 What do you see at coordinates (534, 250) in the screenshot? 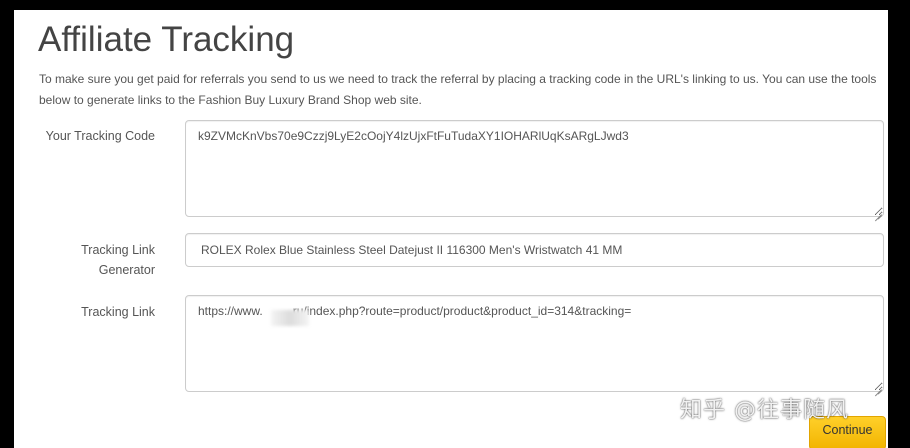
I see `link-generator-input` at bounding box center [534, 250].